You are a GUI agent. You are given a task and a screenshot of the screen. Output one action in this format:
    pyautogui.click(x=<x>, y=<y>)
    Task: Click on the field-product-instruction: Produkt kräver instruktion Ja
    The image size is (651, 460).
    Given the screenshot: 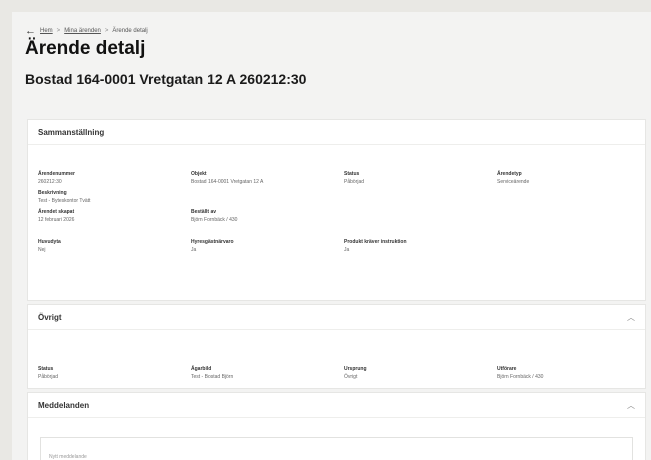 What is the action you would take?
    pyautogui.click(x=375, y=246)
    